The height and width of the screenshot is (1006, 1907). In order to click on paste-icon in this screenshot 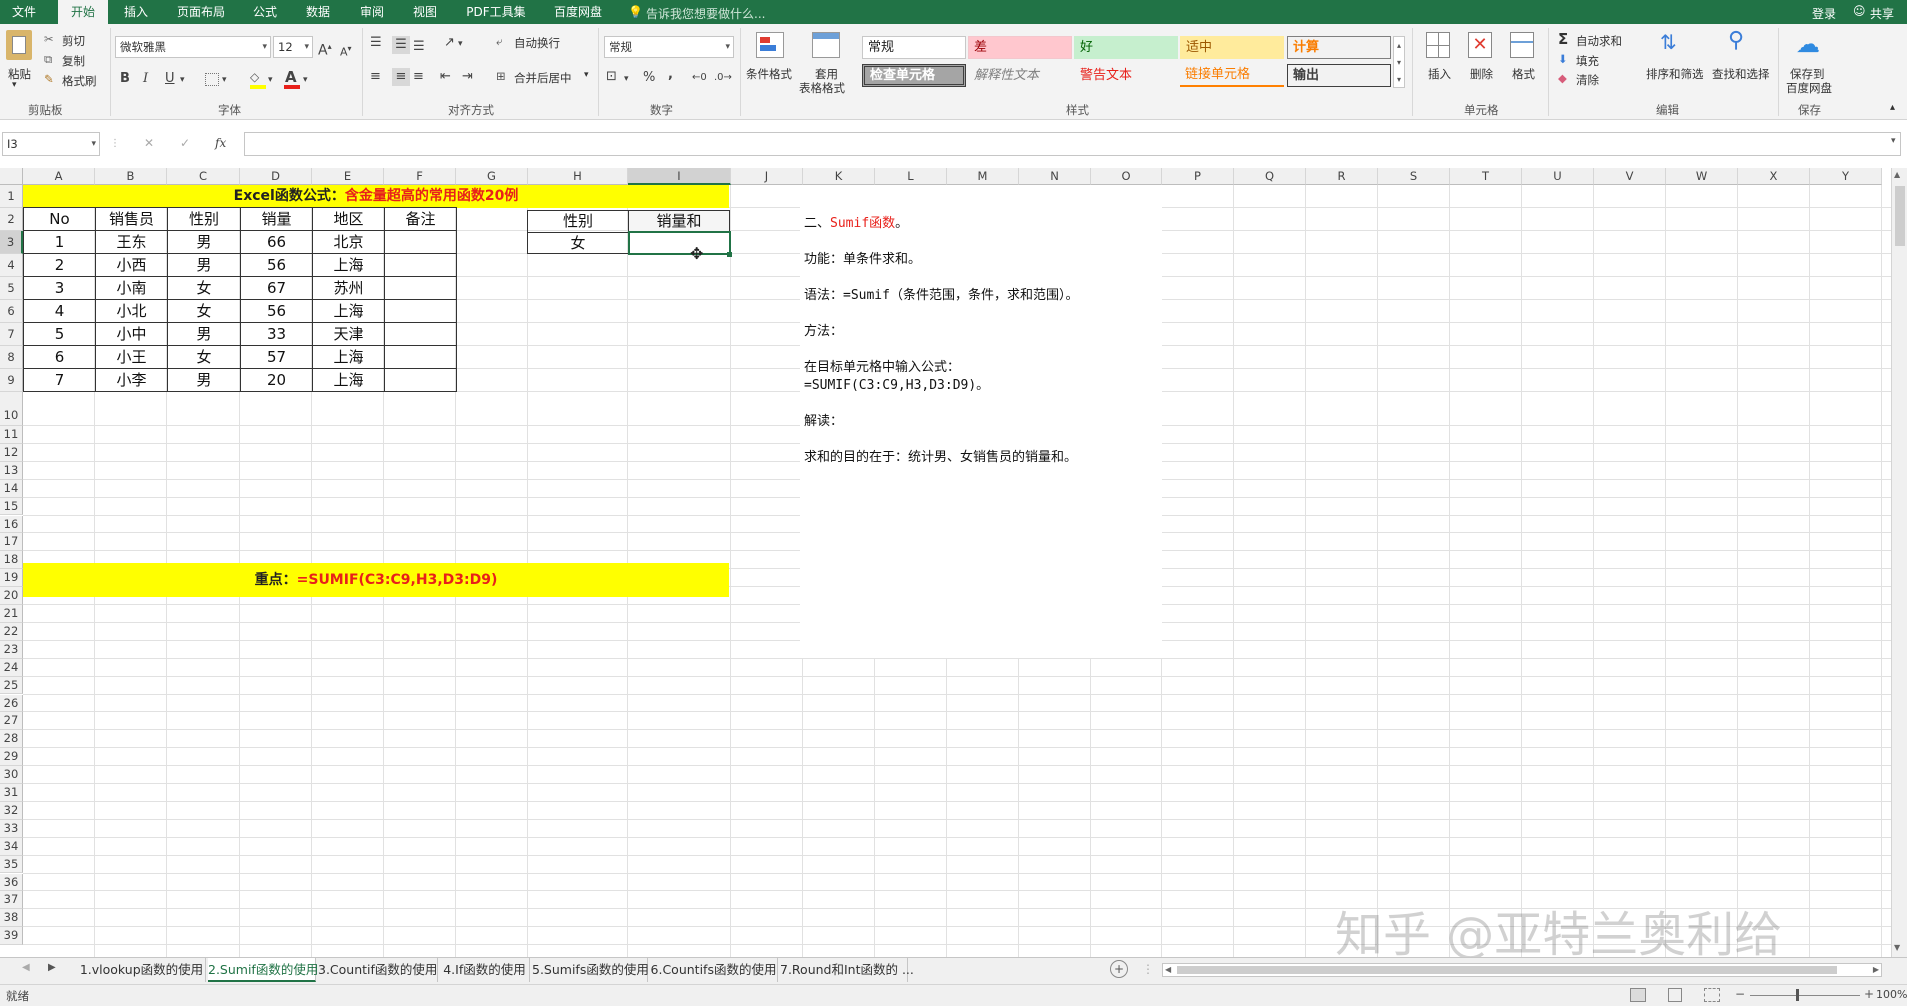, I will do `click(19, 45)`.